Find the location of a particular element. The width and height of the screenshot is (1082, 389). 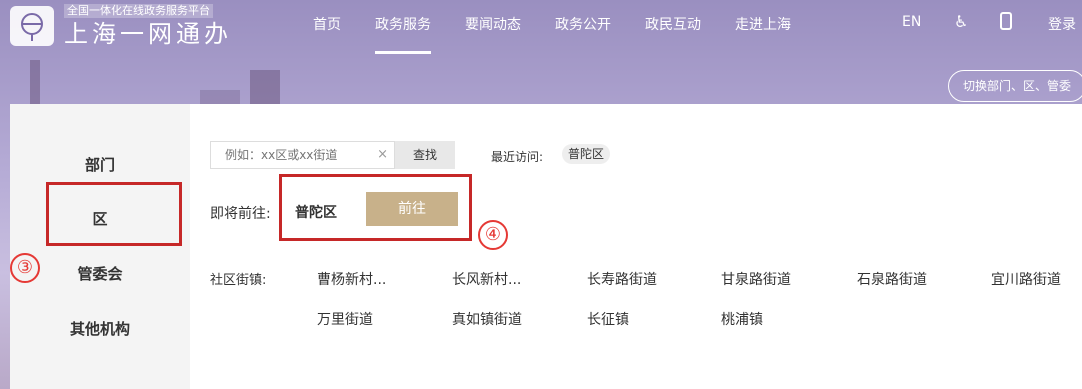

step-marker-4: ④ is located at coordinates (493, 235).